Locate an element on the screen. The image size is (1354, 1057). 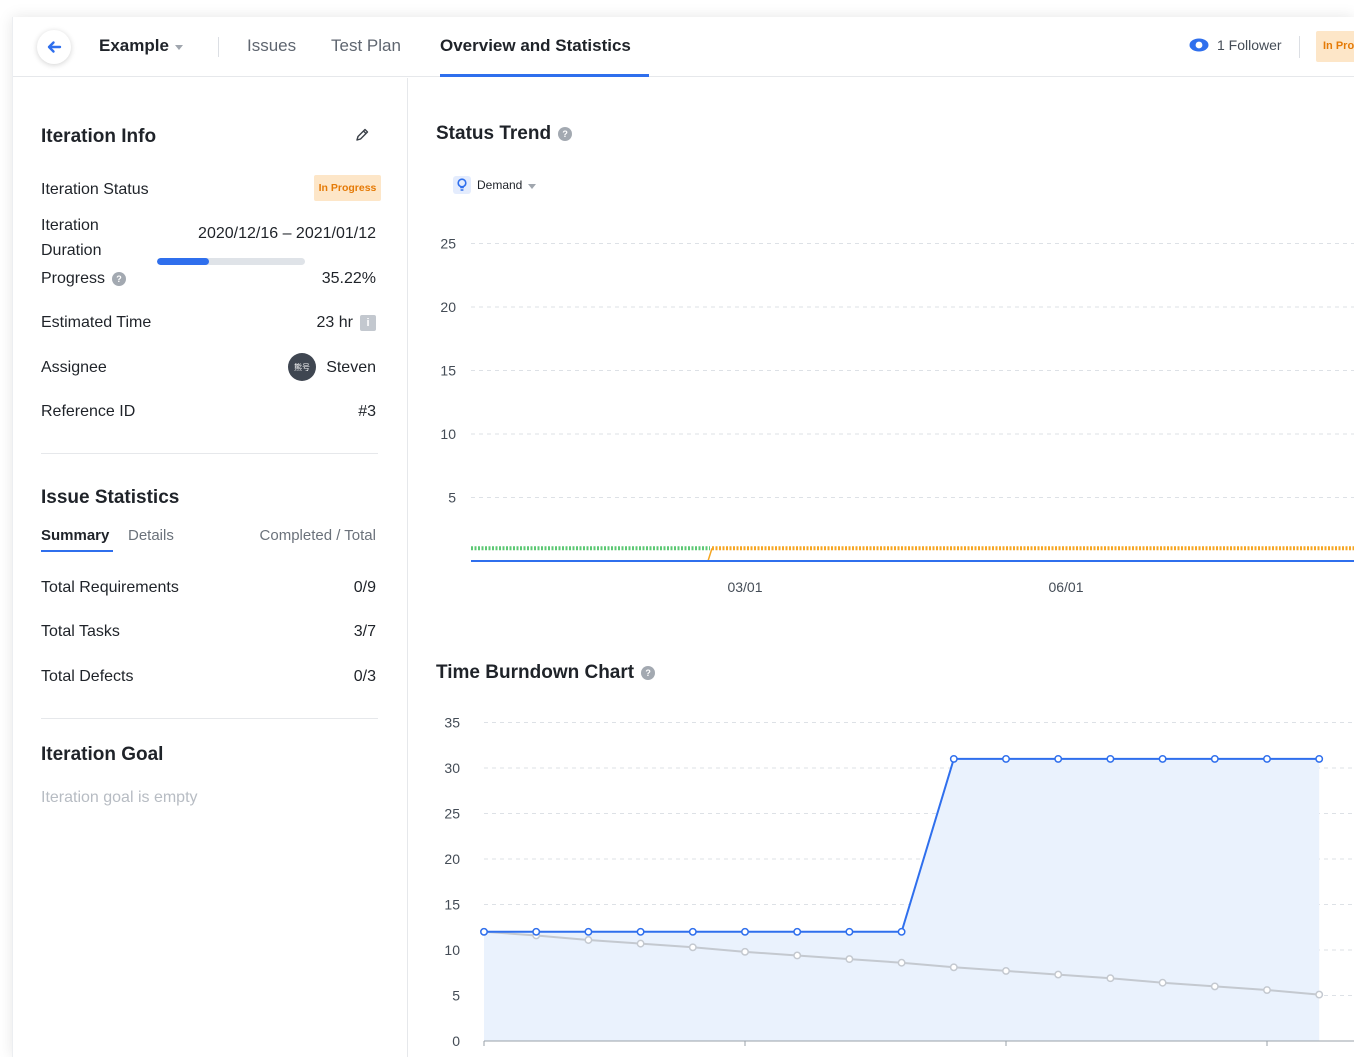
avatar: 熊号 is located at coordinates (302, 367).